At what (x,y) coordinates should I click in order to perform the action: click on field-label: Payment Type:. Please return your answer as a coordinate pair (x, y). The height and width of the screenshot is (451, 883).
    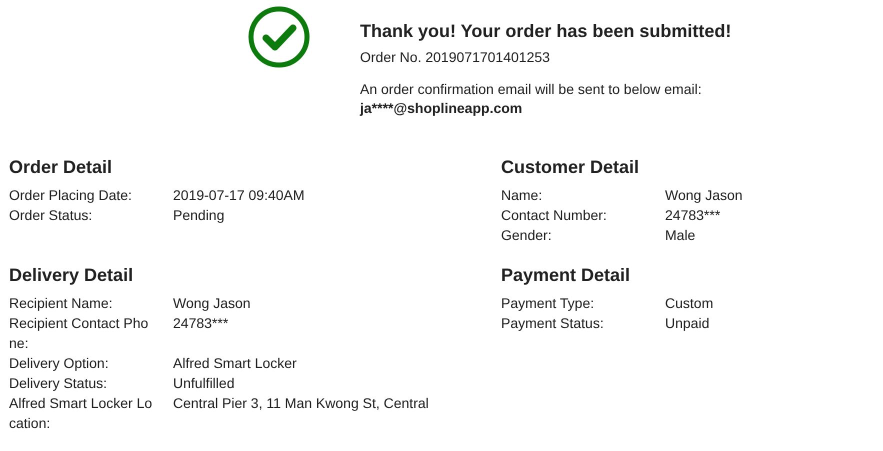
    Looking at the image, I should click on (548, 303).